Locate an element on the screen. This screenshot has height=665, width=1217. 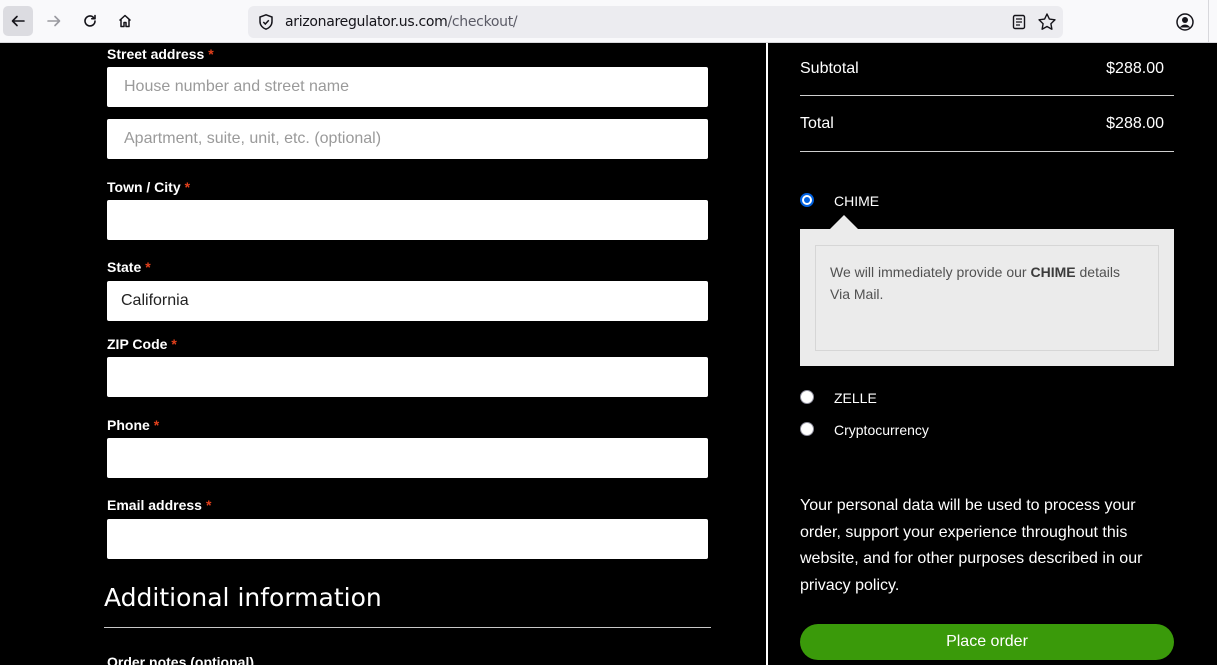
street-address-placeholder: House number and street name is located at coordinates (237, 86).